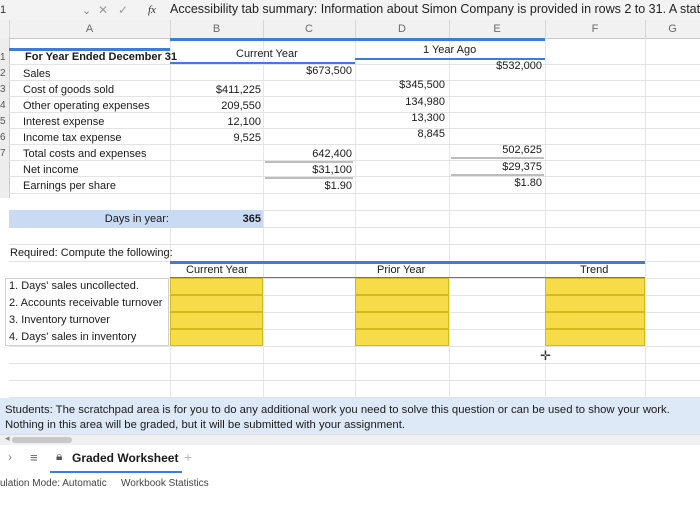 The image size is (700, 509). Describe the element at coordinates (400, 134) in the screenshot. I see `year-ago-amount: 8,845` at that location.